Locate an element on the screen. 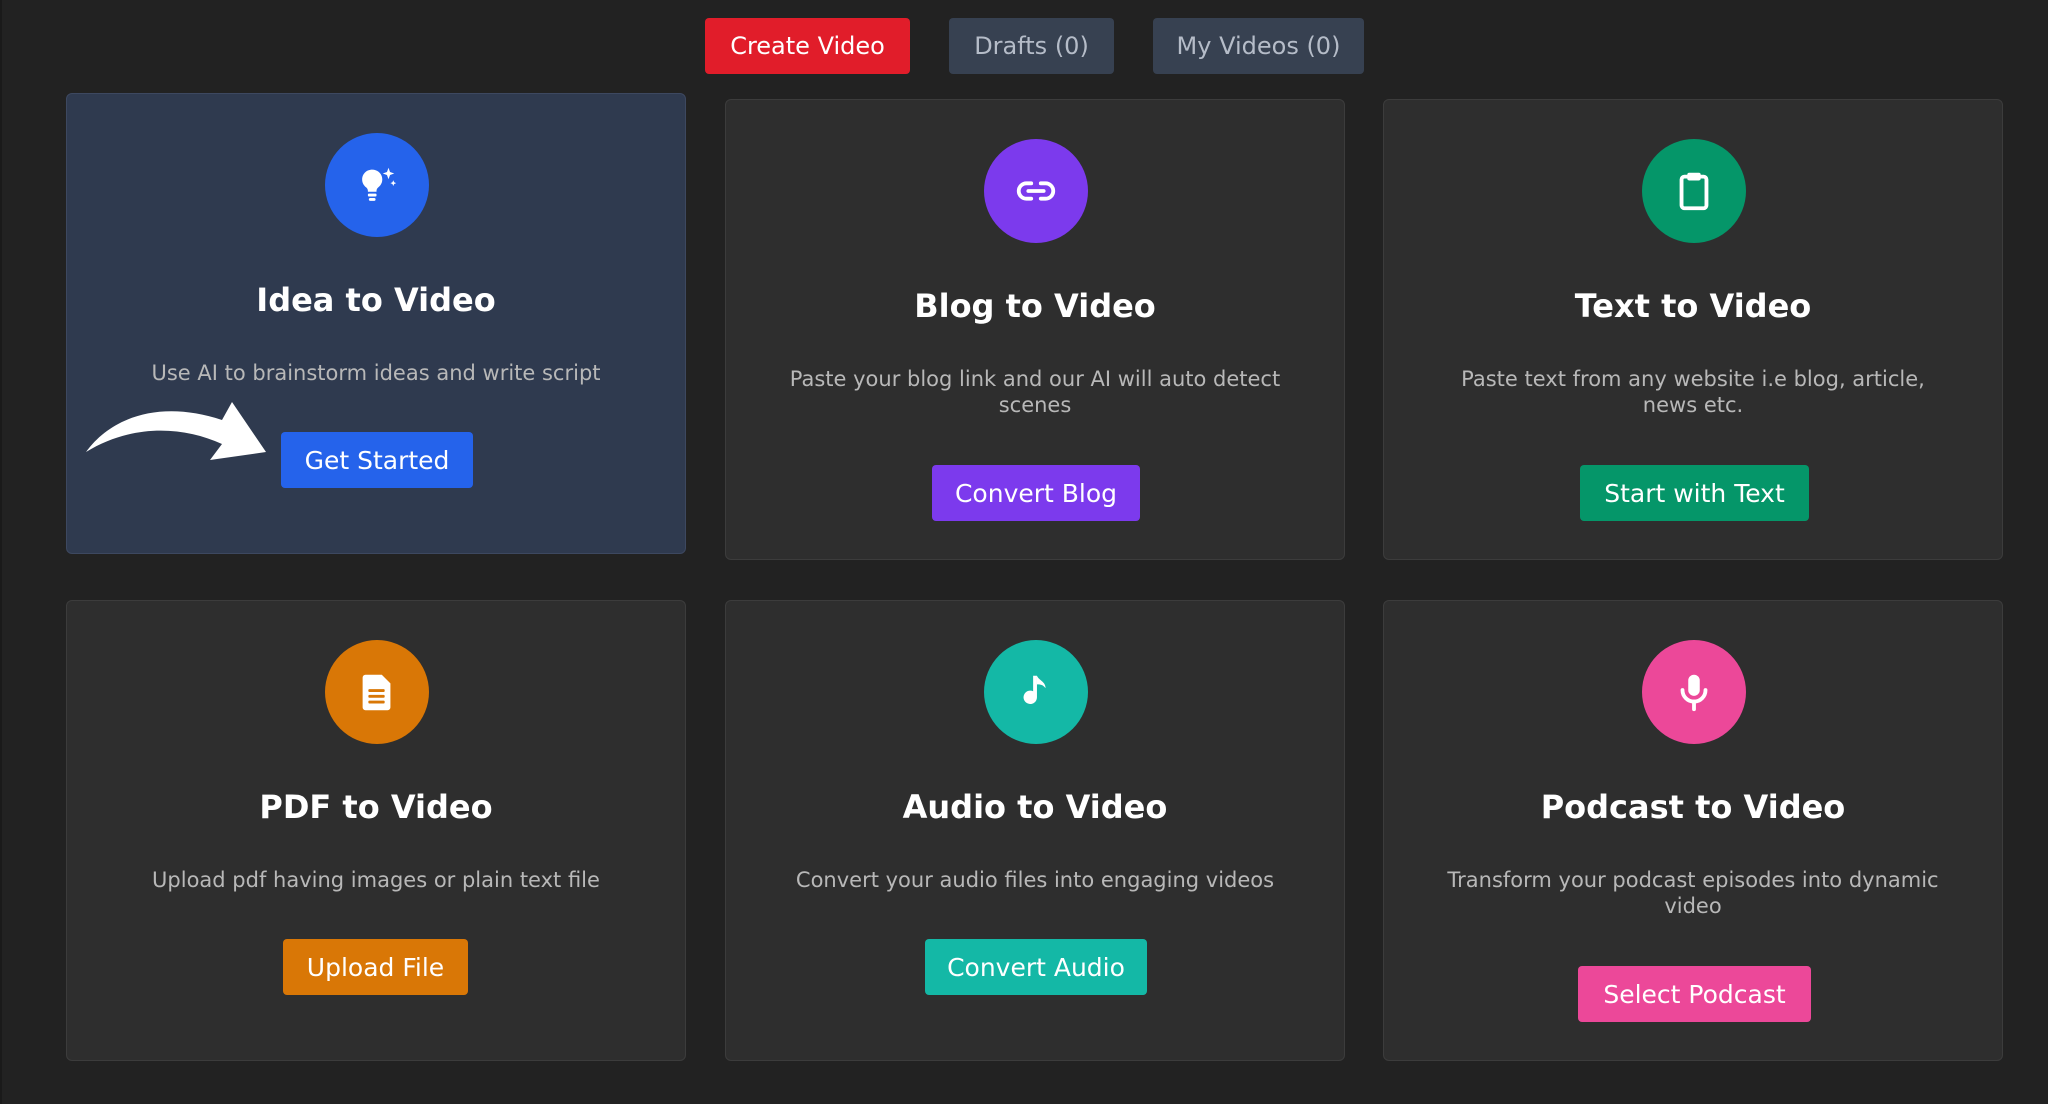 The height and width of the screenshot is (1104, 2048). clipboard-icon is located at coordinates (1694, 191).